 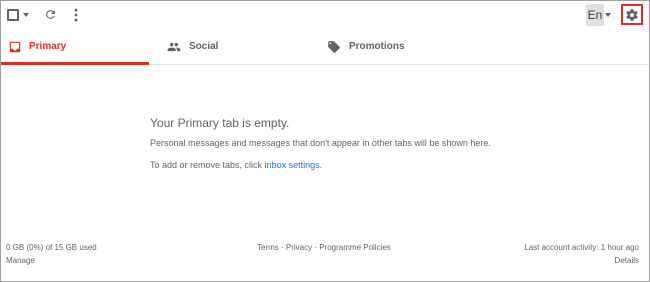 What do you see at coordinates (608, 15) in the screenshot?
I see `language-chevron-down-icon` at bounding box center [608, 15].